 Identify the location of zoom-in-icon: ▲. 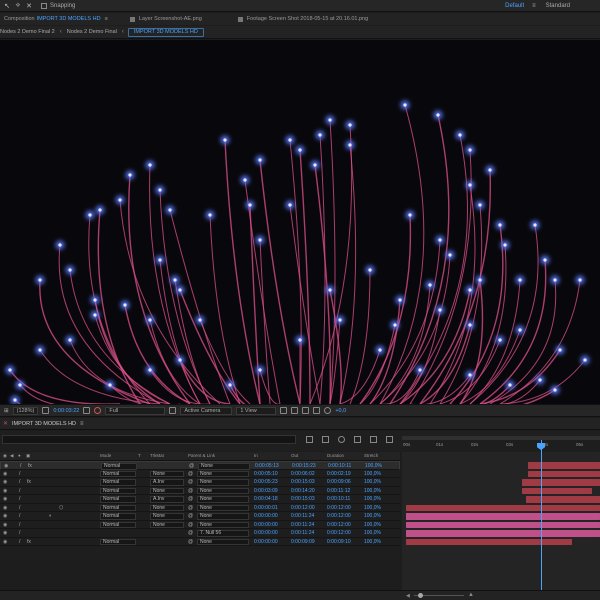
(471, 595).